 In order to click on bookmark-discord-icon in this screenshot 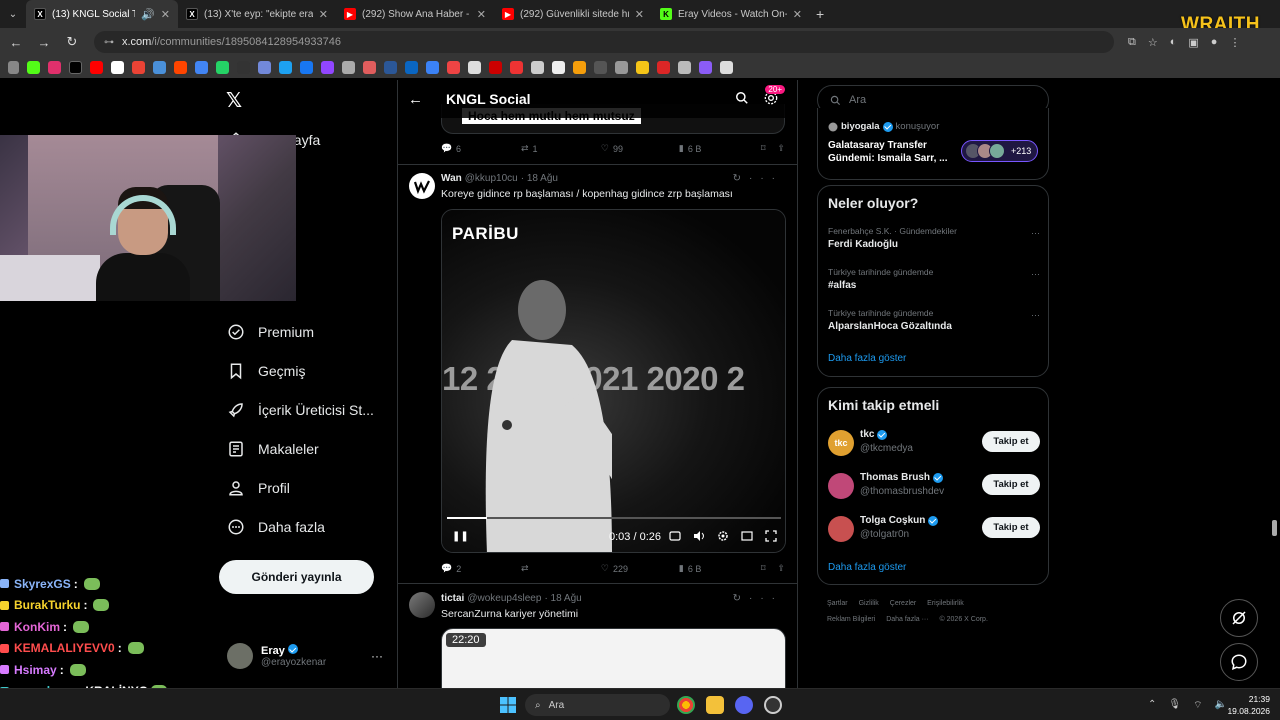, I will do `click(264, 67)`.